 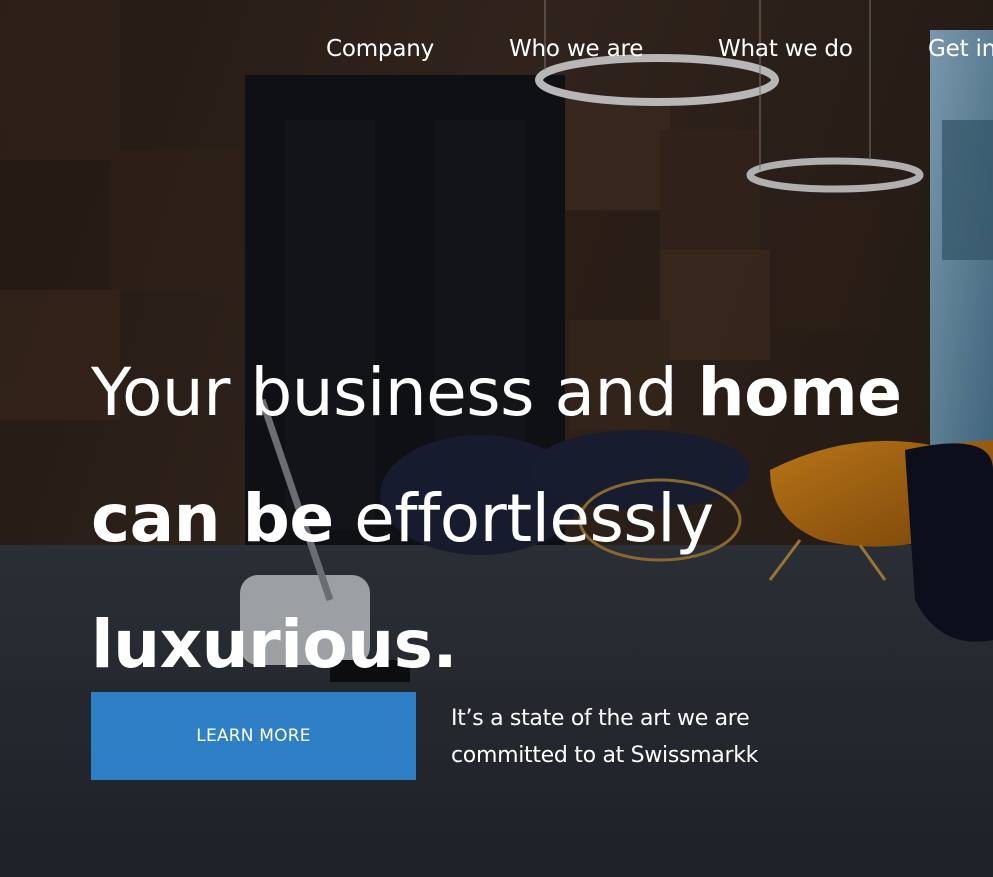 I want to click on headline-line1-bold: home, so click(x=799, y=392).